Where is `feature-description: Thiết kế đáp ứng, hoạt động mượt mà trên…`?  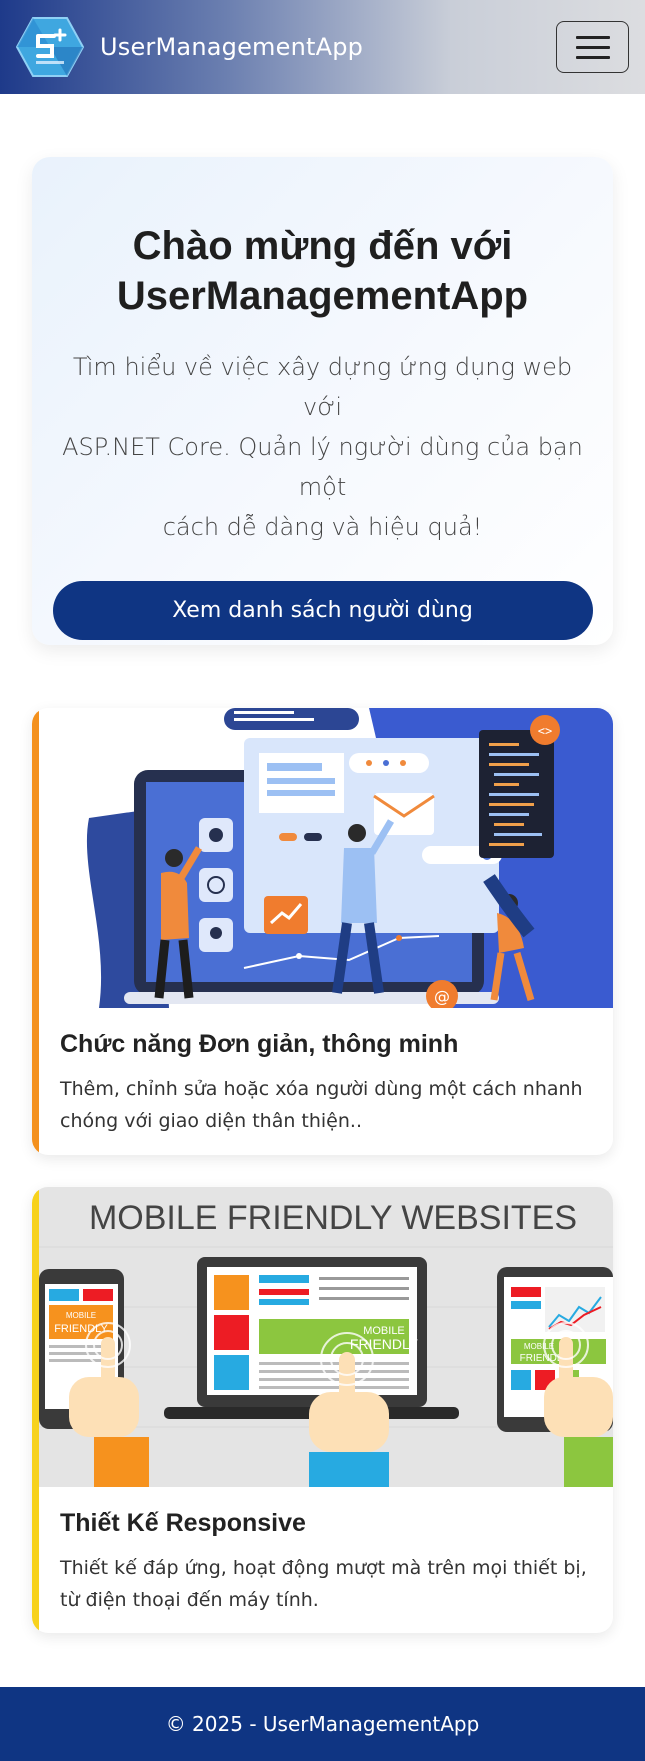 feature-description: Thiết kế đáp ứng, hoạt động mượt mà trên… is located at coordinates (323, 1584).